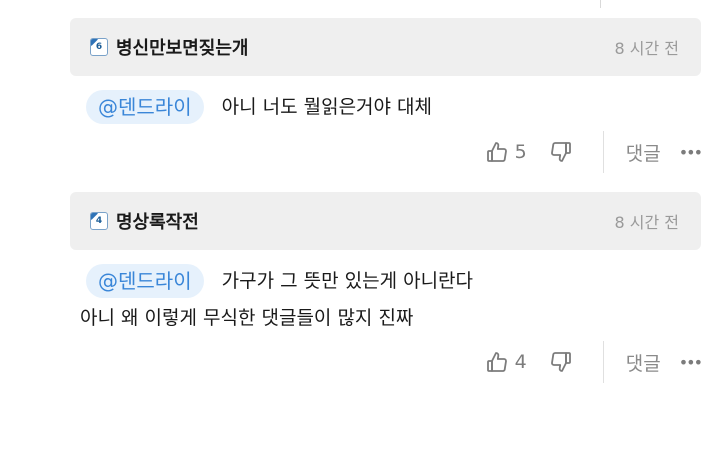  What do you see at coordinates (182, 47) in the screenshot?
I see `author-name: 병신만보면짖는개` at bounding box center [182, 47].